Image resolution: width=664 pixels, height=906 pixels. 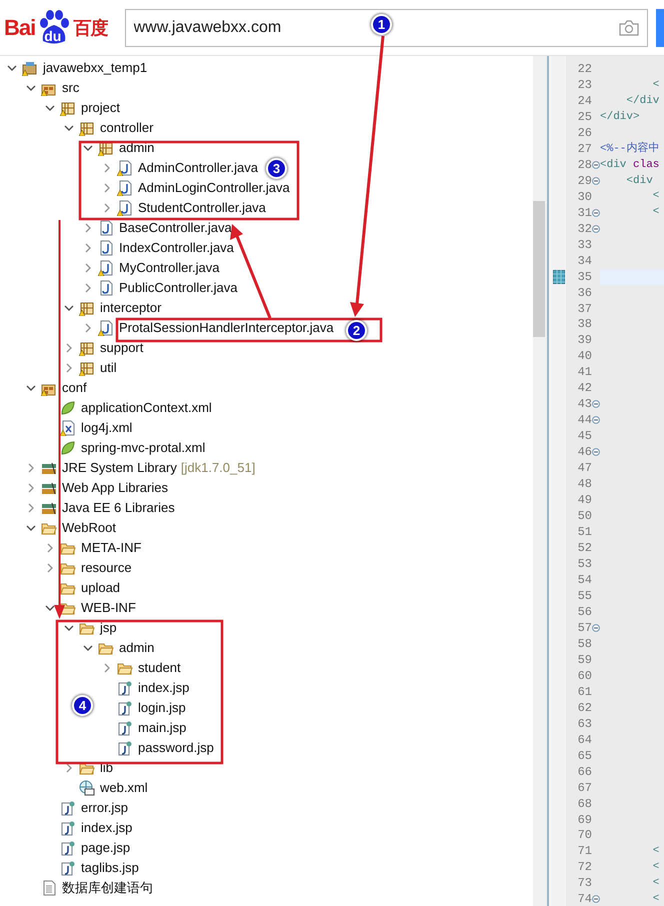 What do you see at coordinates (276, 168) in the screenshot?
I see `callout-number: 3` at bounding box center [276, 168].